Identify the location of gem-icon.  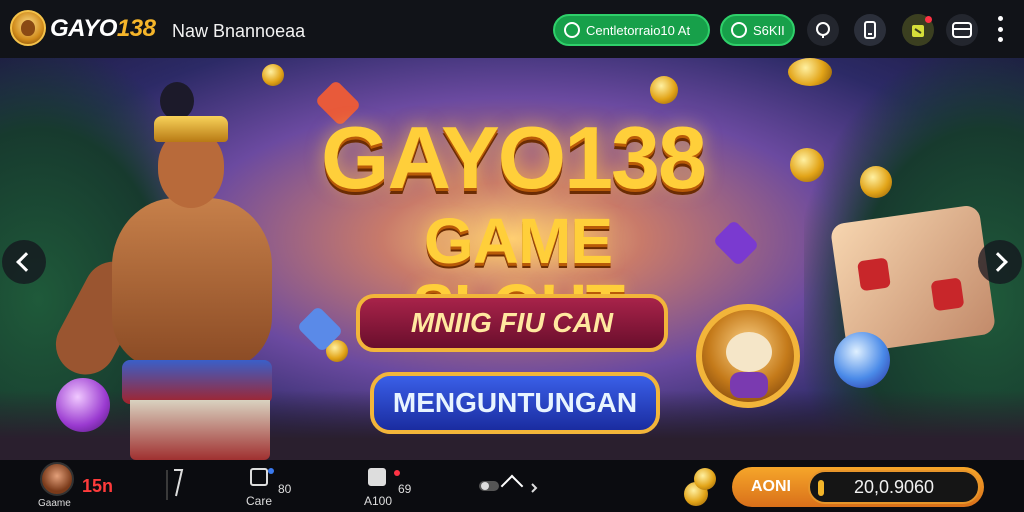
(736, 243).